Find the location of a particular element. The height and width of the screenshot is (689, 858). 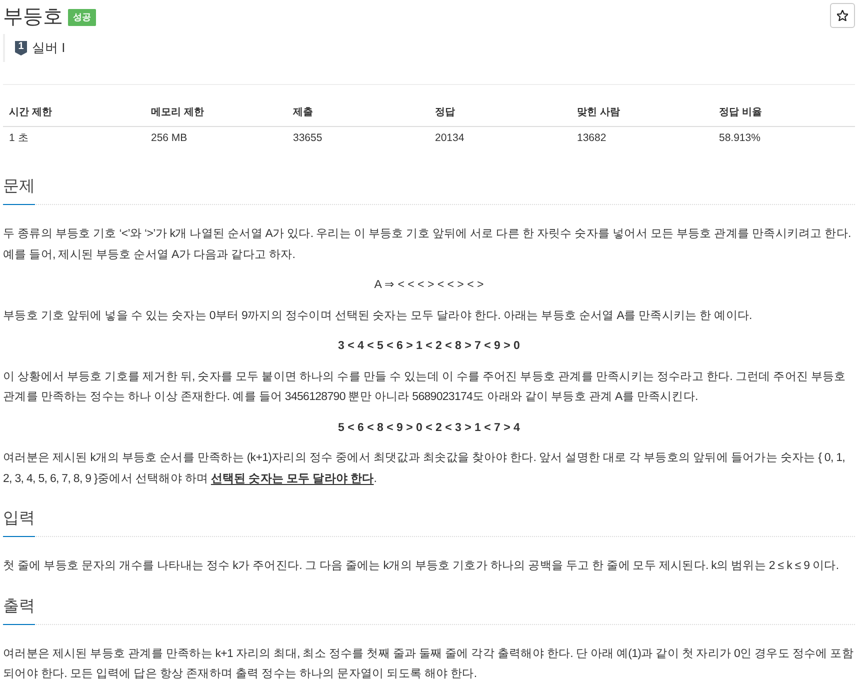

table-header-cell: 정답 비율 is located at coordinates (784, 113).